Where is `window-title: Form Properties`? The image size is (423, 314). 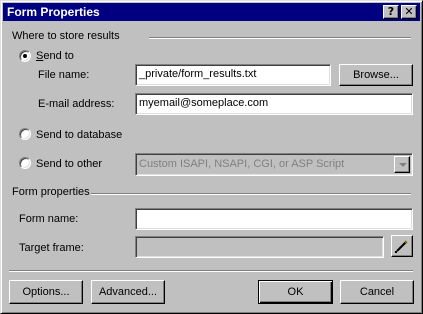 window-title: Form Properties is located at coordinates (53, 12).